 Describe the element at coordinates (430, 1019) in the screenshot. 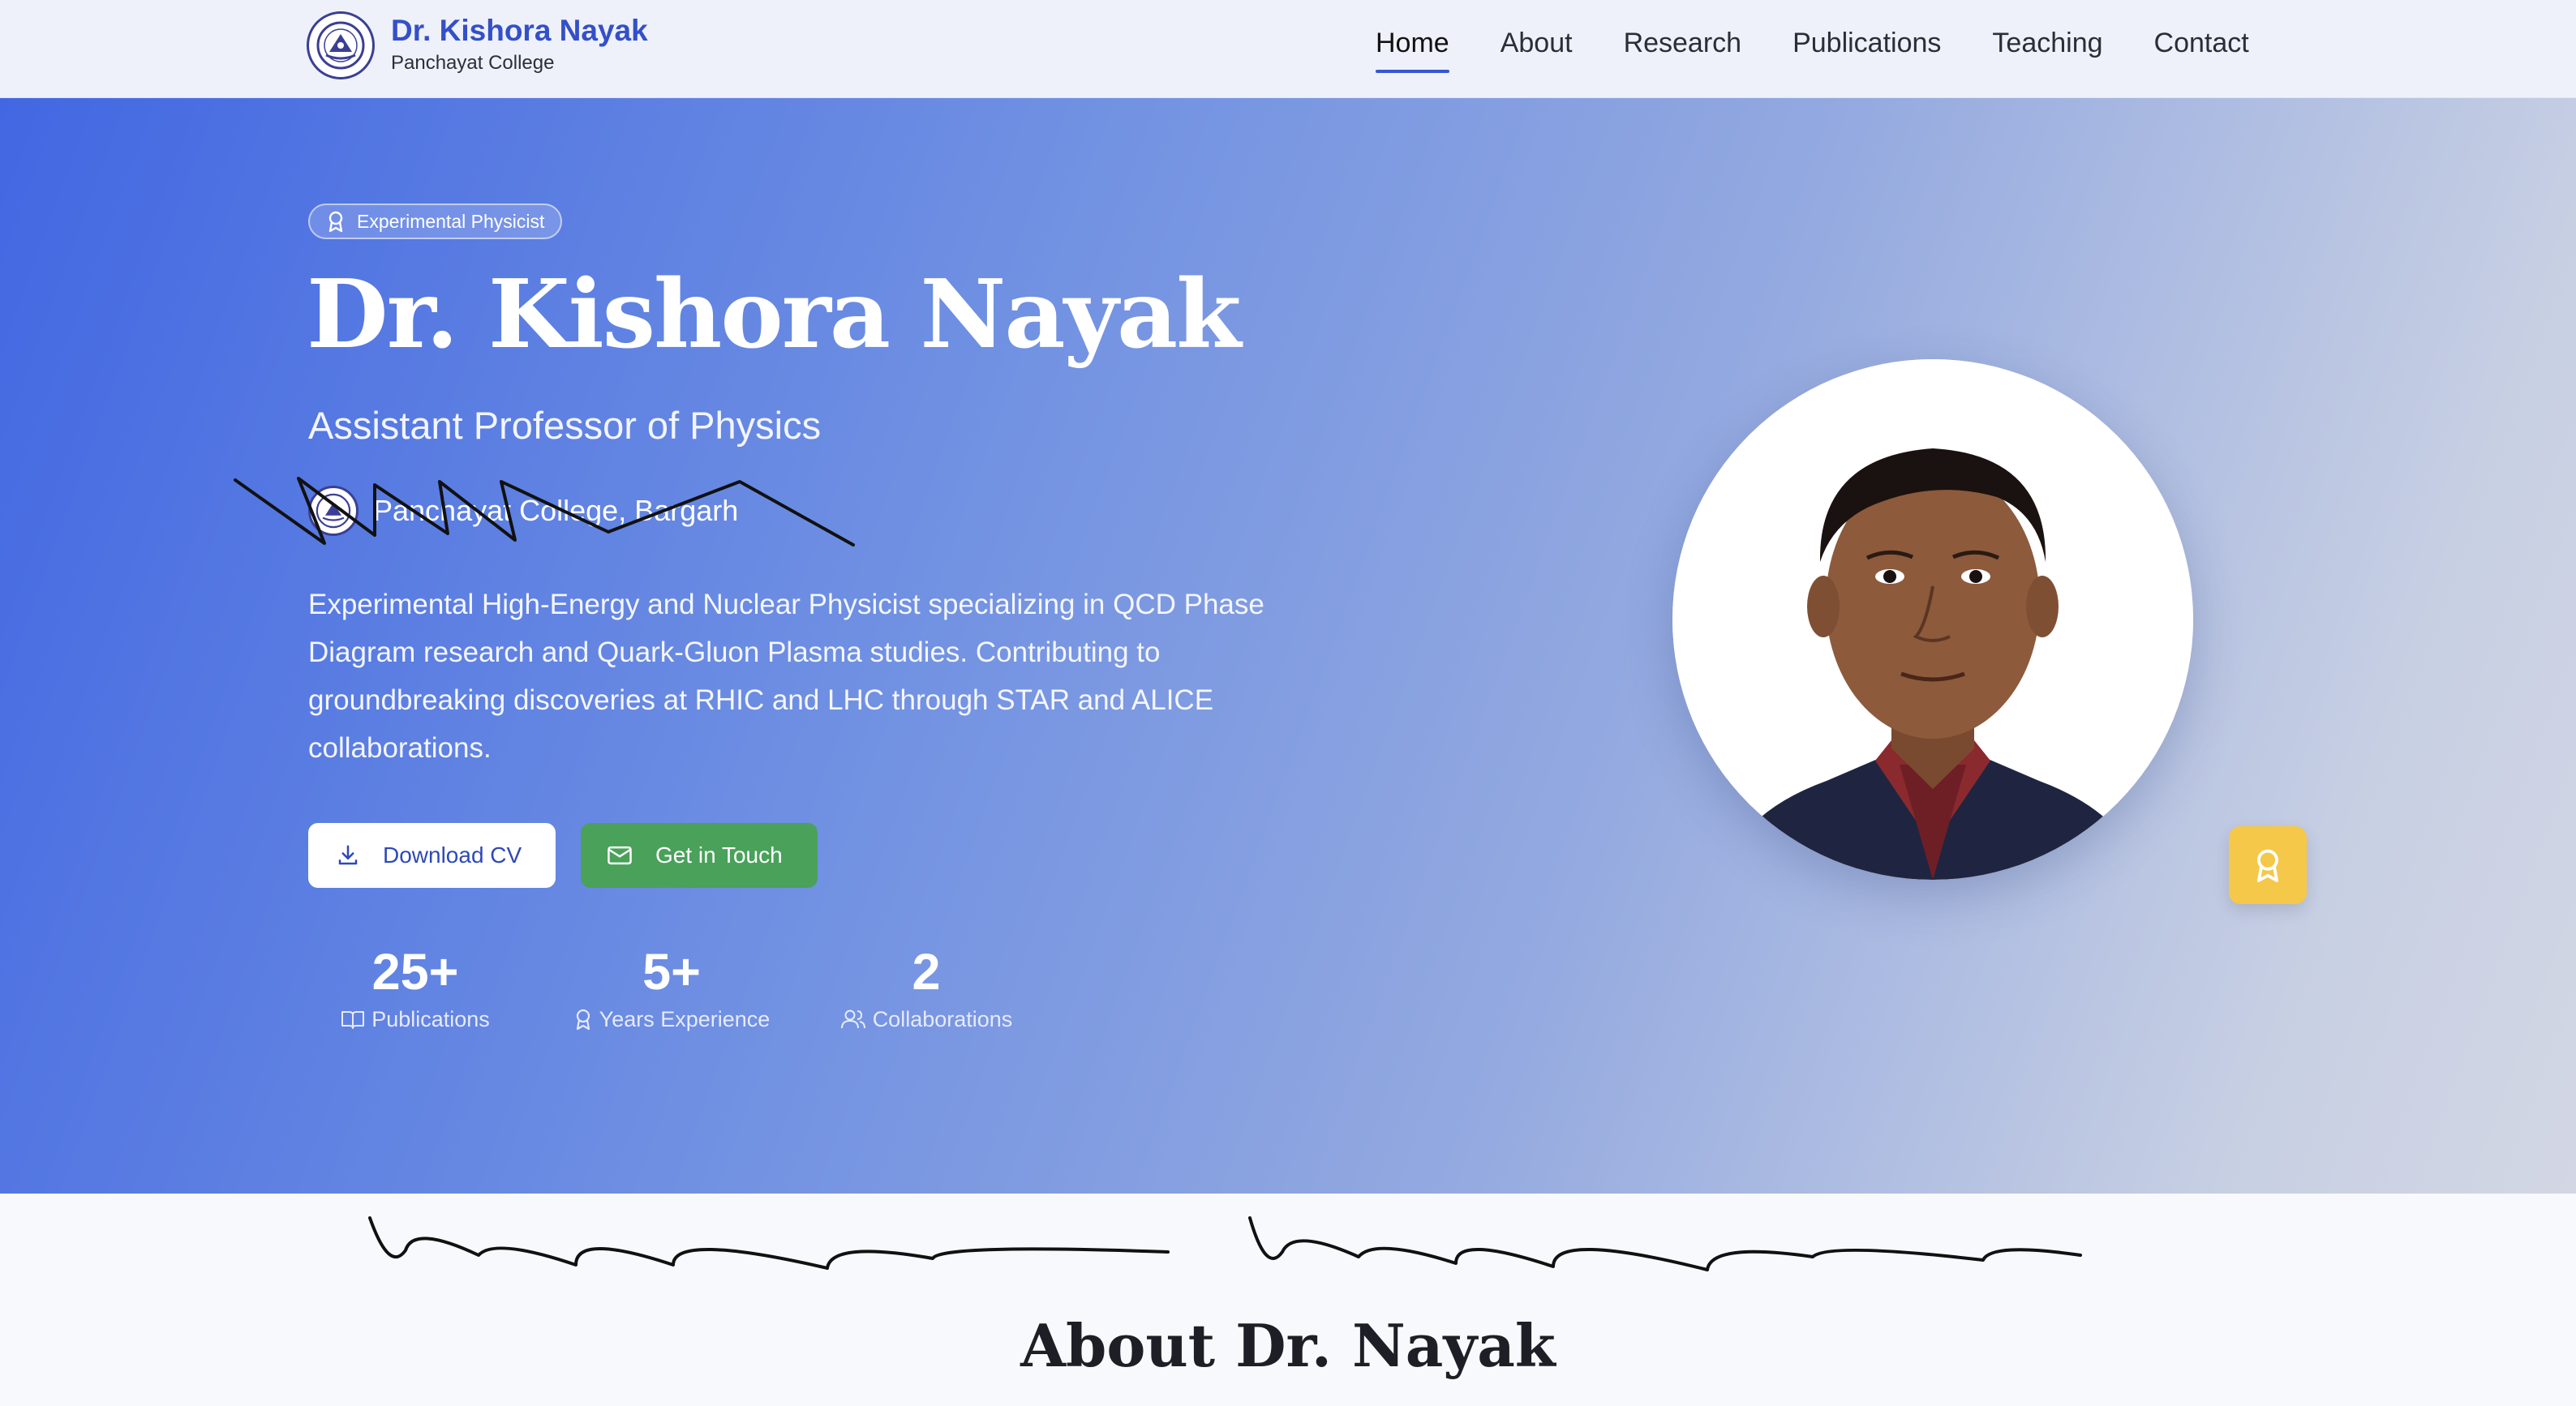

I see `stat-label: Publications` at that location.